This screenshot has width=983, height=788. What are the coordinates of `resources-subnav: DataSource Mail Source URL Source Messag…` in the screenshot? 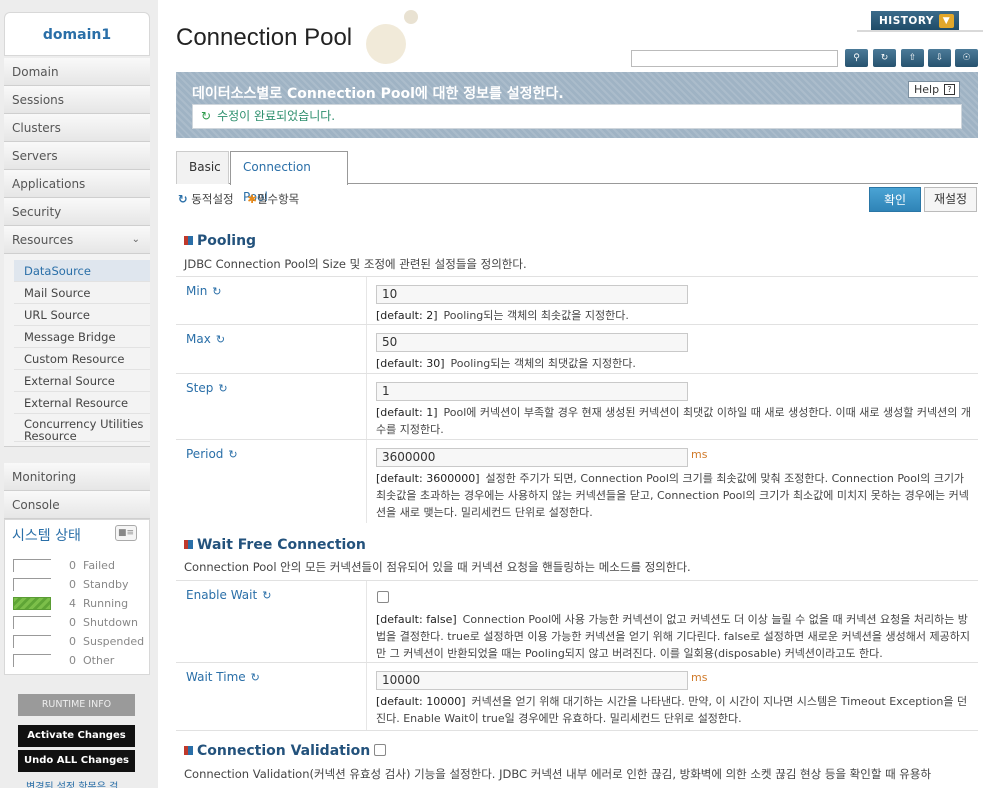 It's located at (77, 350).